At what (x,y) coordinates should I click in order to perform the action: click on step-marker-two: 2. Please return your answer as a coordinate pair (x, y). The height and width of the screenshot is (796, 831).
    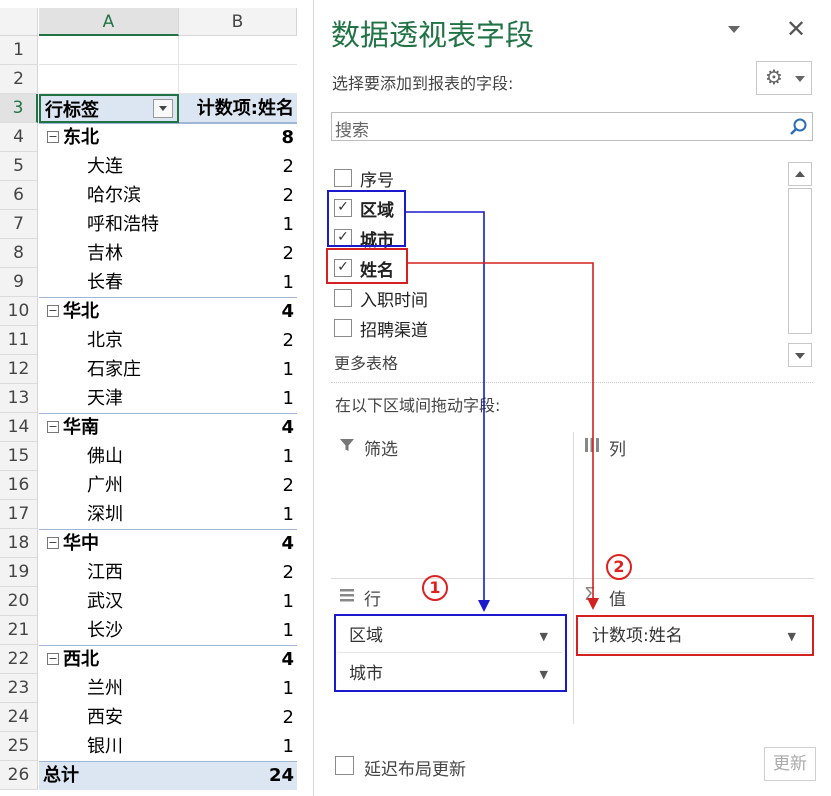
    Looking at the image, I should click on (619, 567).